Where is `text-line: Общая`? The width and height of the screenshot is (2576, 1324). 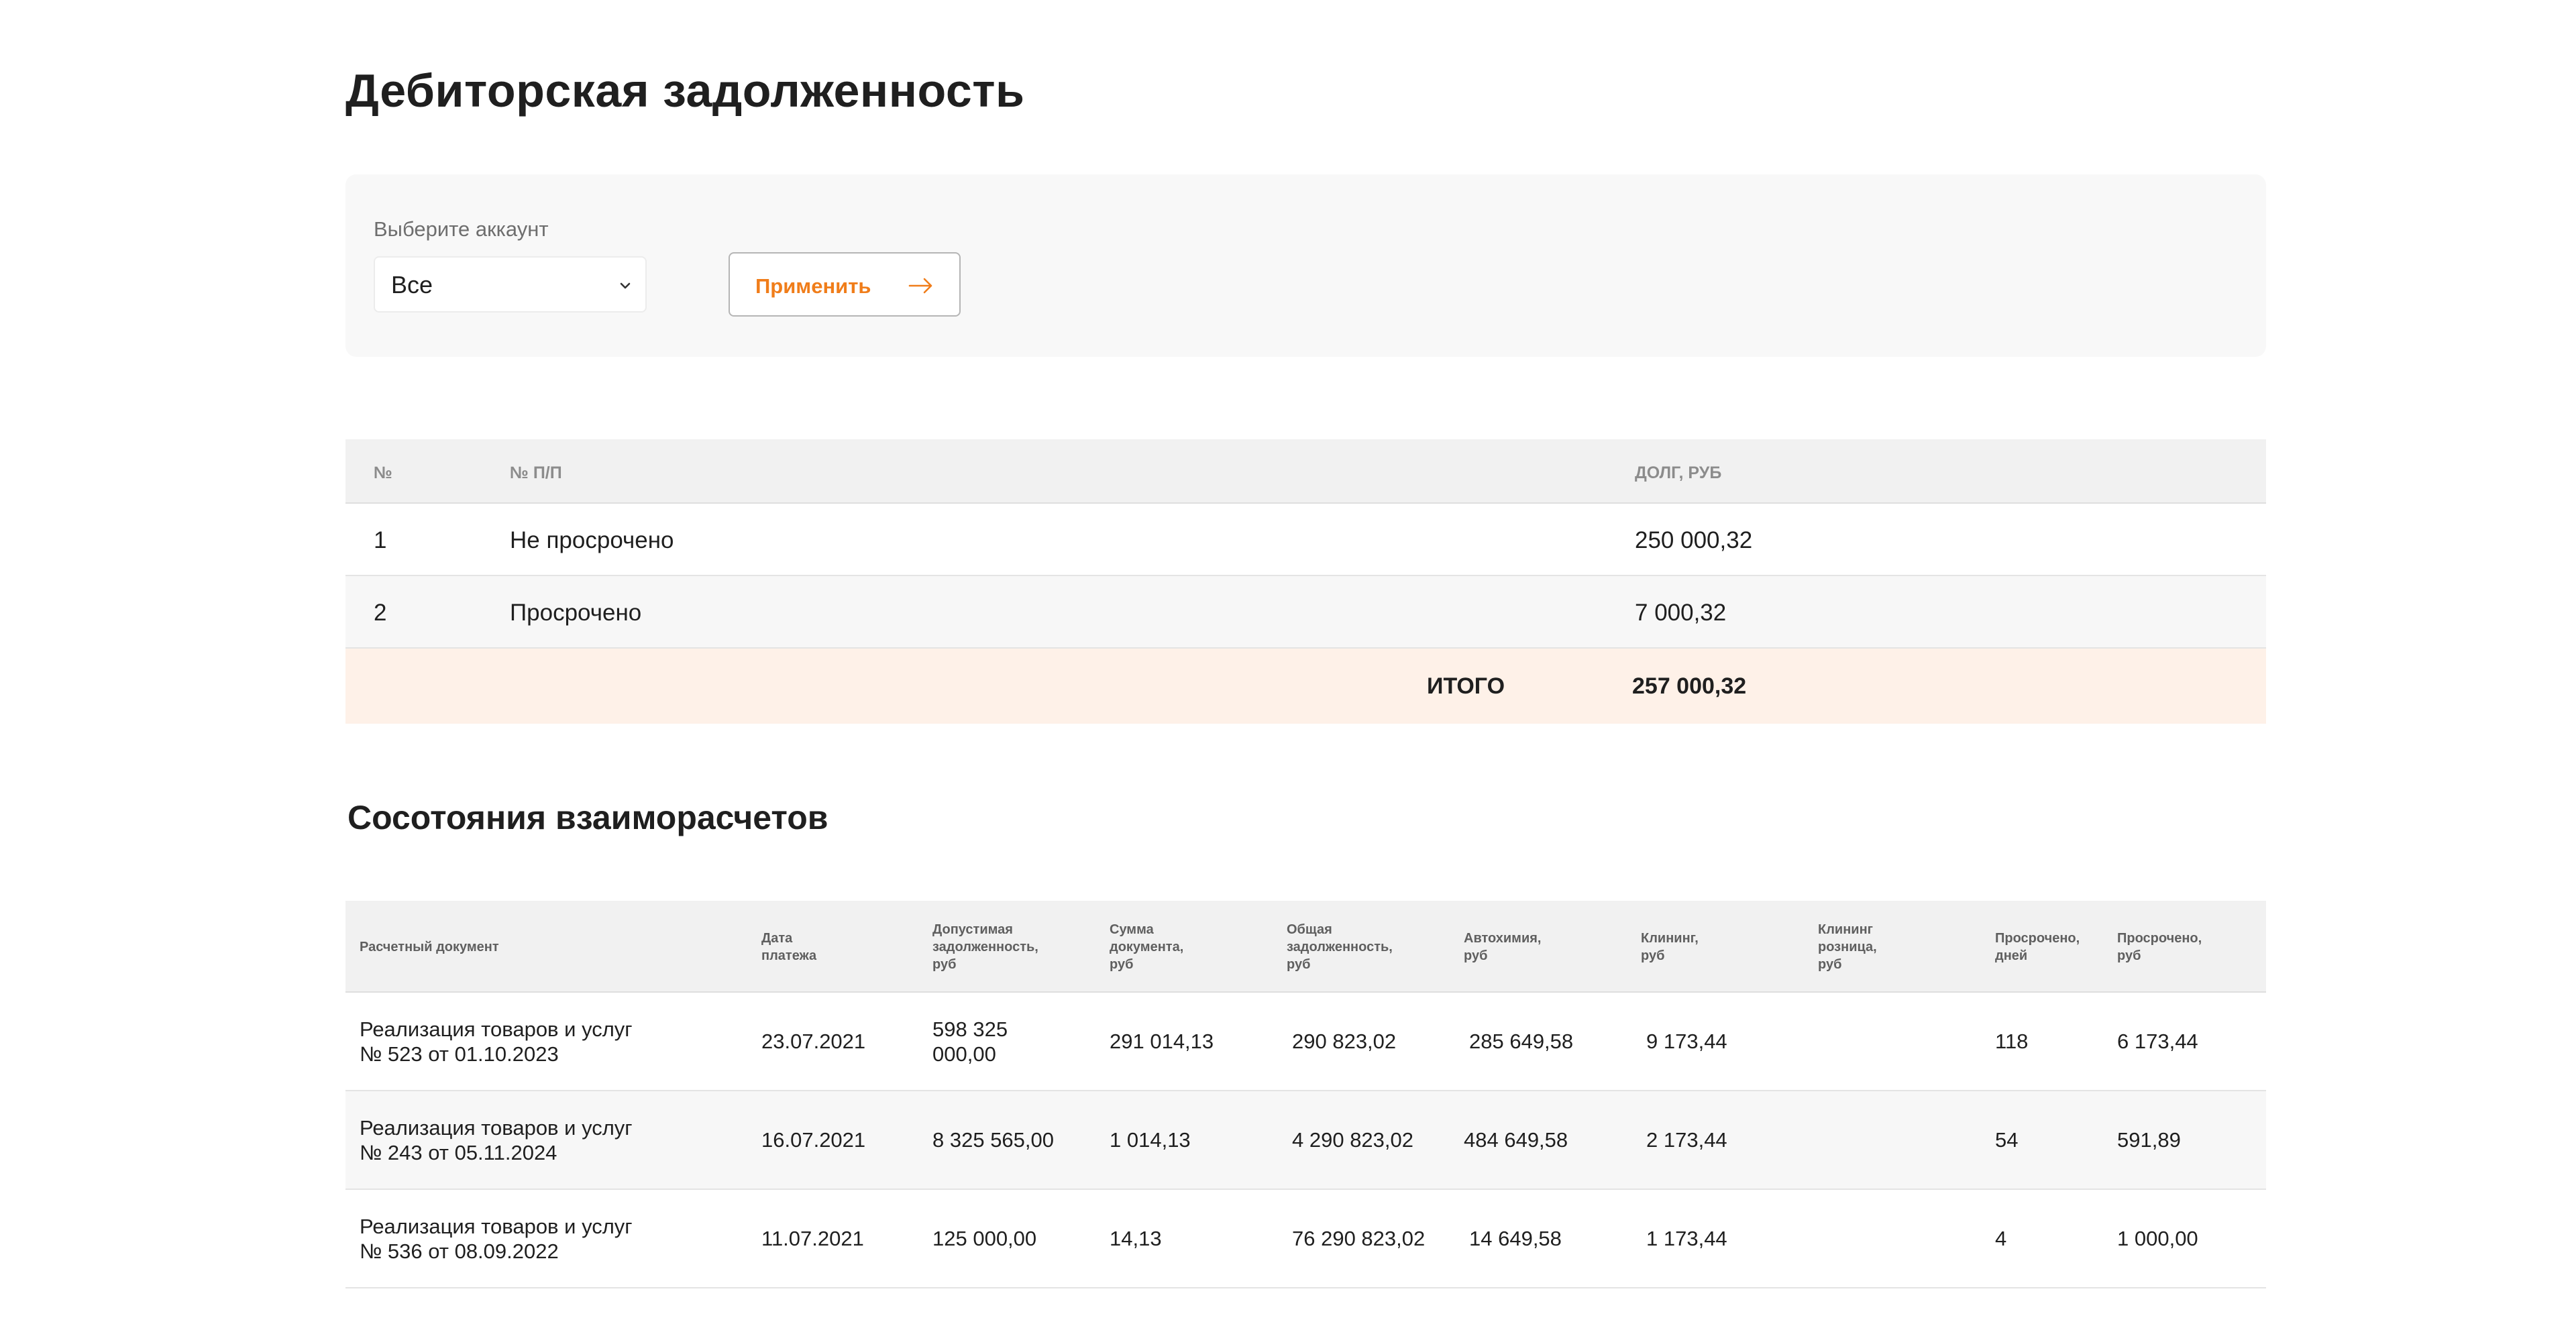 text-line: Общая is located at coordinates (1309, 929).